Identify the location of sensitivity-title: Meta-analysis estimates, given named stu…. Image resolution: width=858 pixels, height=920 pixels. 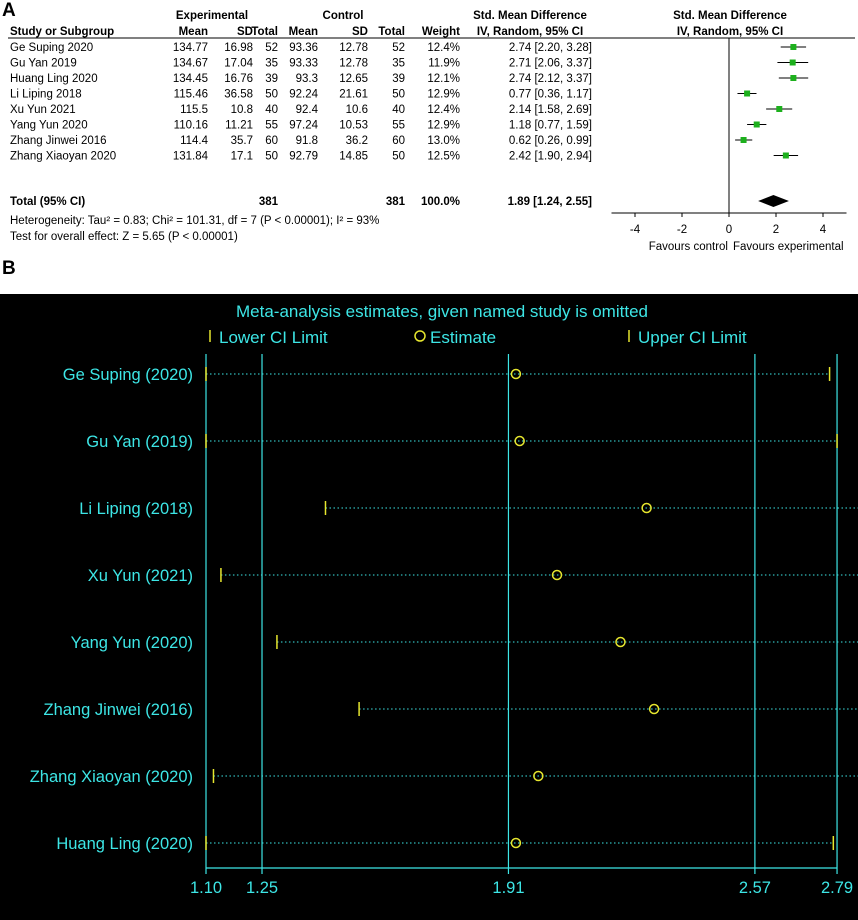
(442, 311).